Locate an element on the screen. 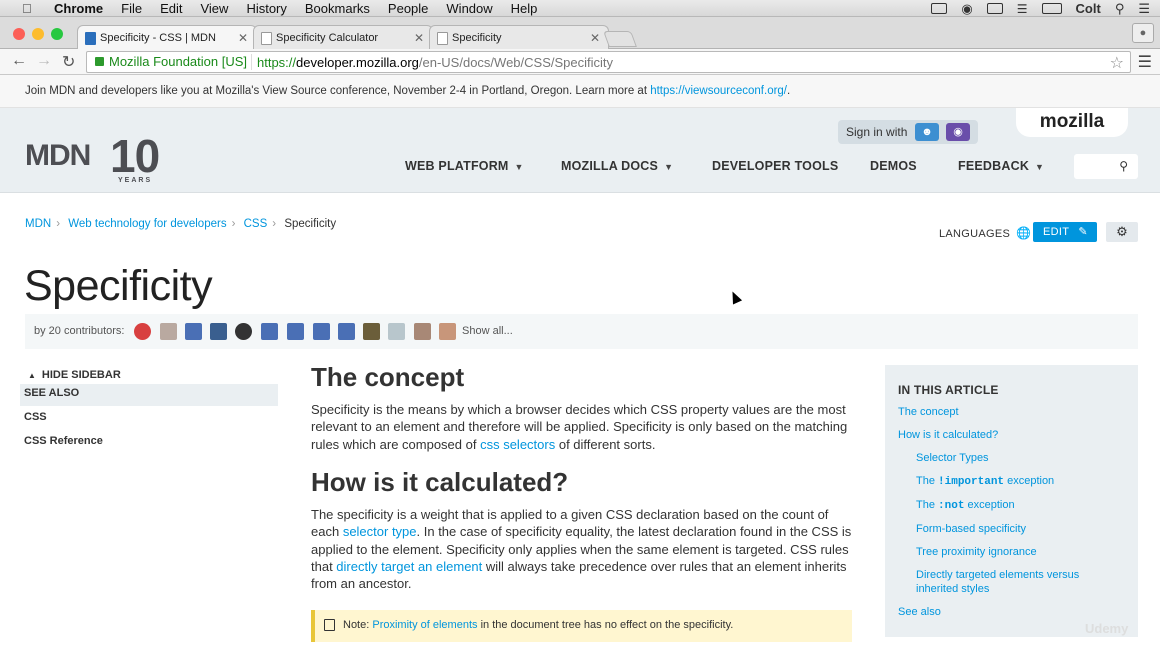  directly-target-link: directly target an element is located at coordinates (409, 566).